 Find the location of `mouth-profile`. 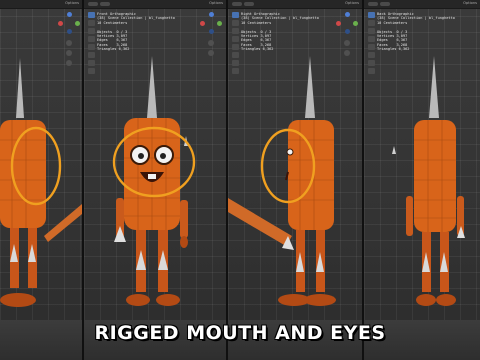

mouth-profile is located at coordinates (287, 176).